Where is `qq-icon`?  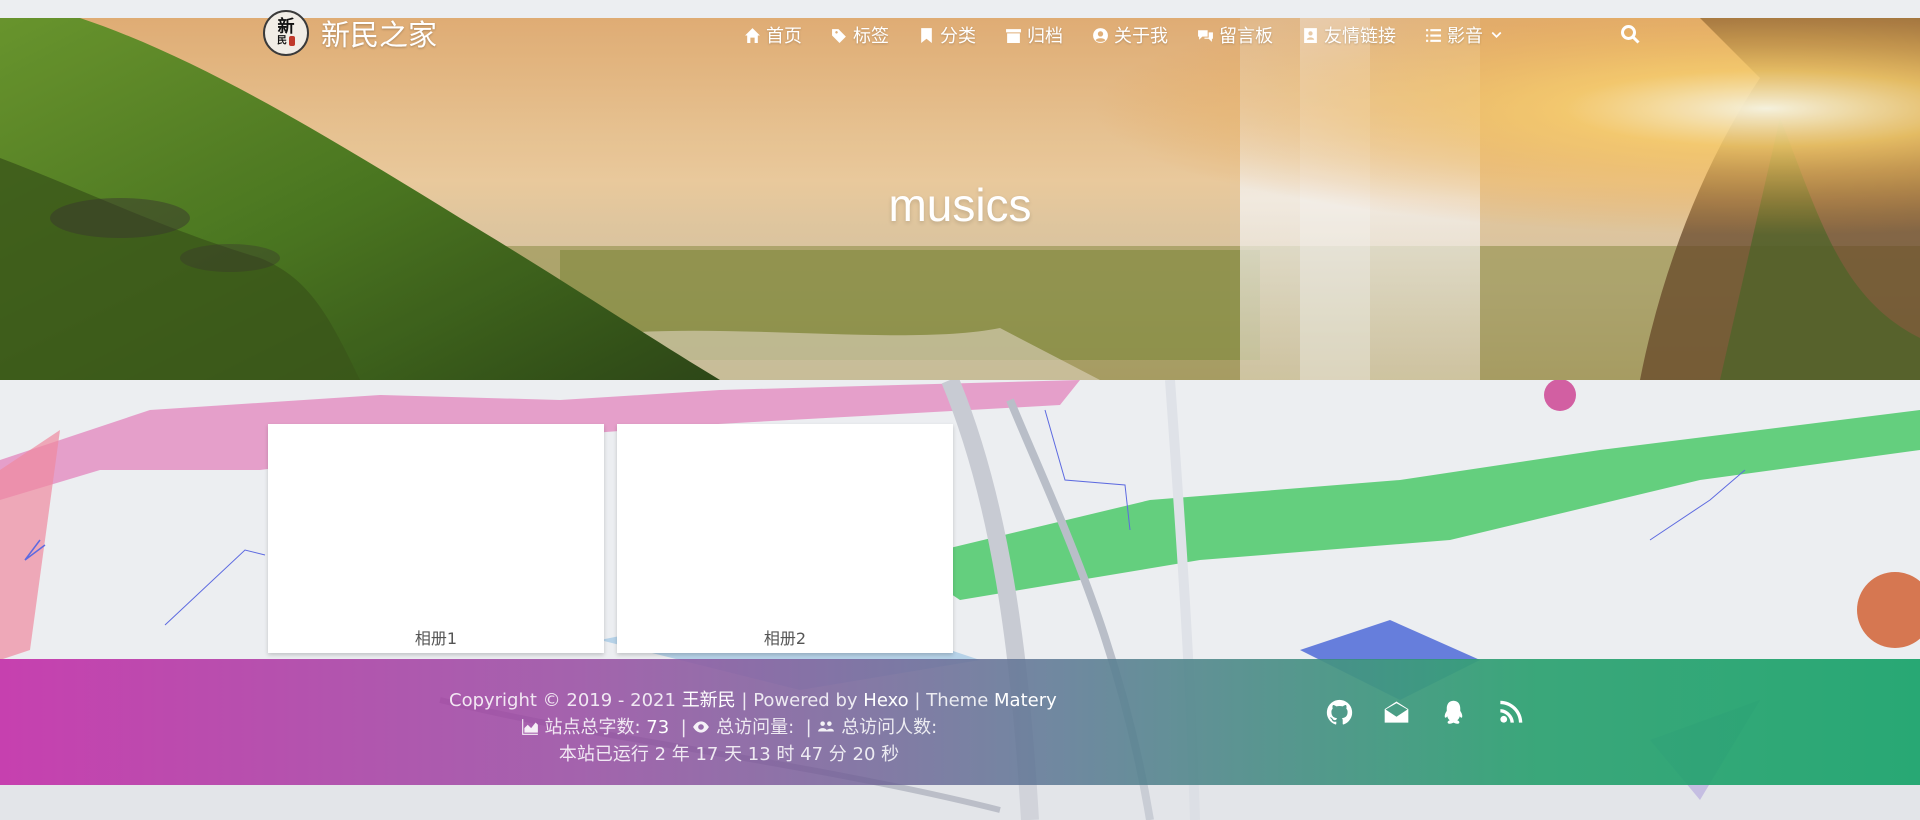 qq-icon is located at coordinates (1453, 712).